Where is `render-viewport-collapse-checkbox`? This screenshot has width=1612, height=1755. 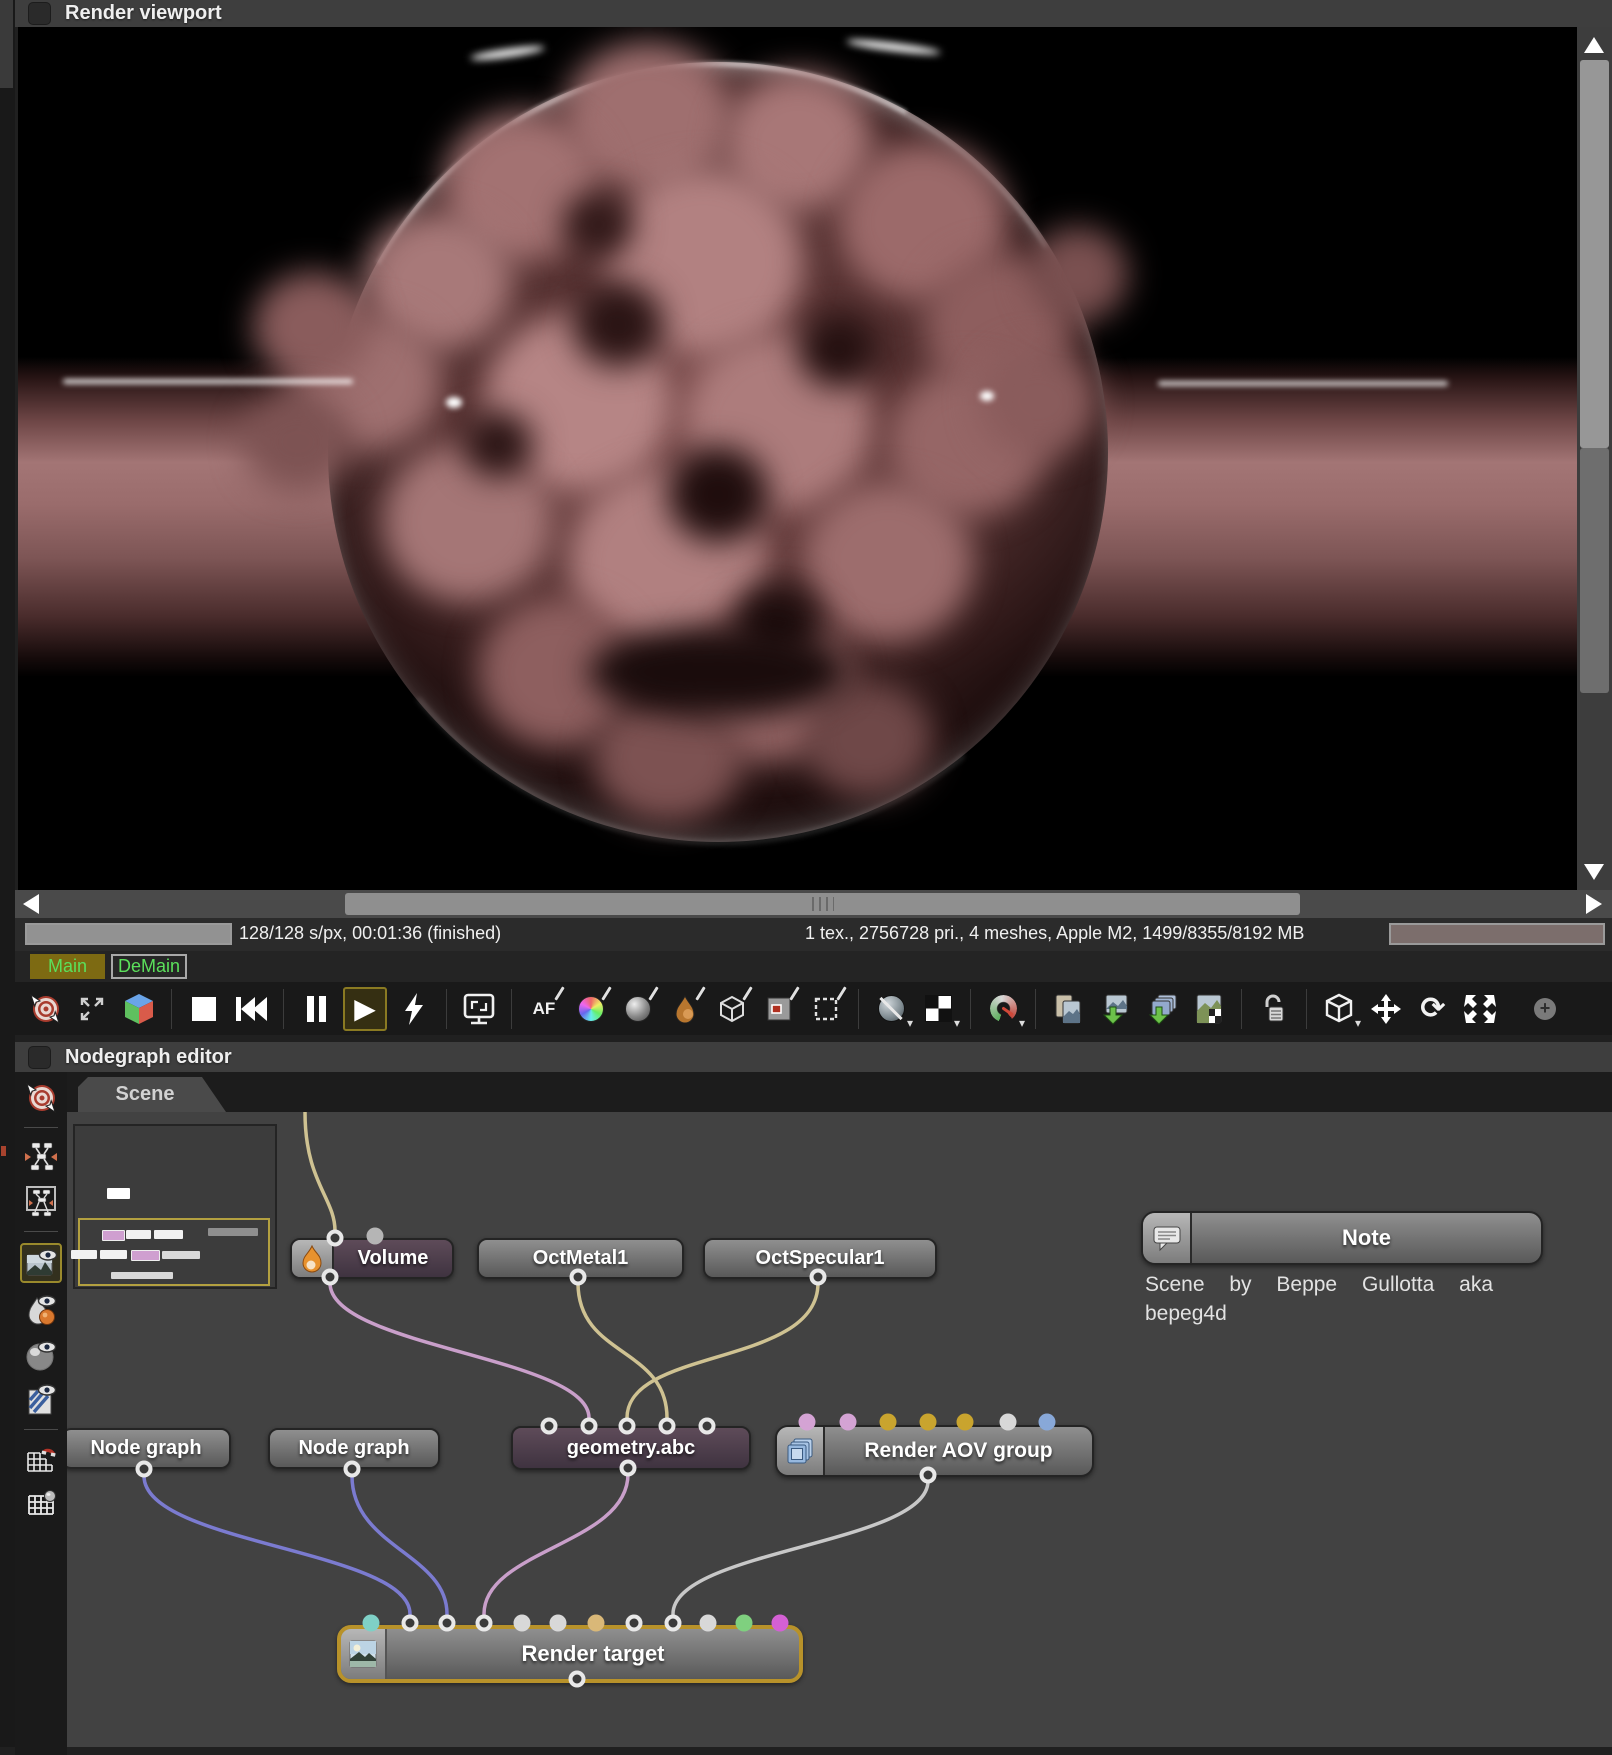 render-viewport-collapse-checkbox is located at coordinates (39, 13).